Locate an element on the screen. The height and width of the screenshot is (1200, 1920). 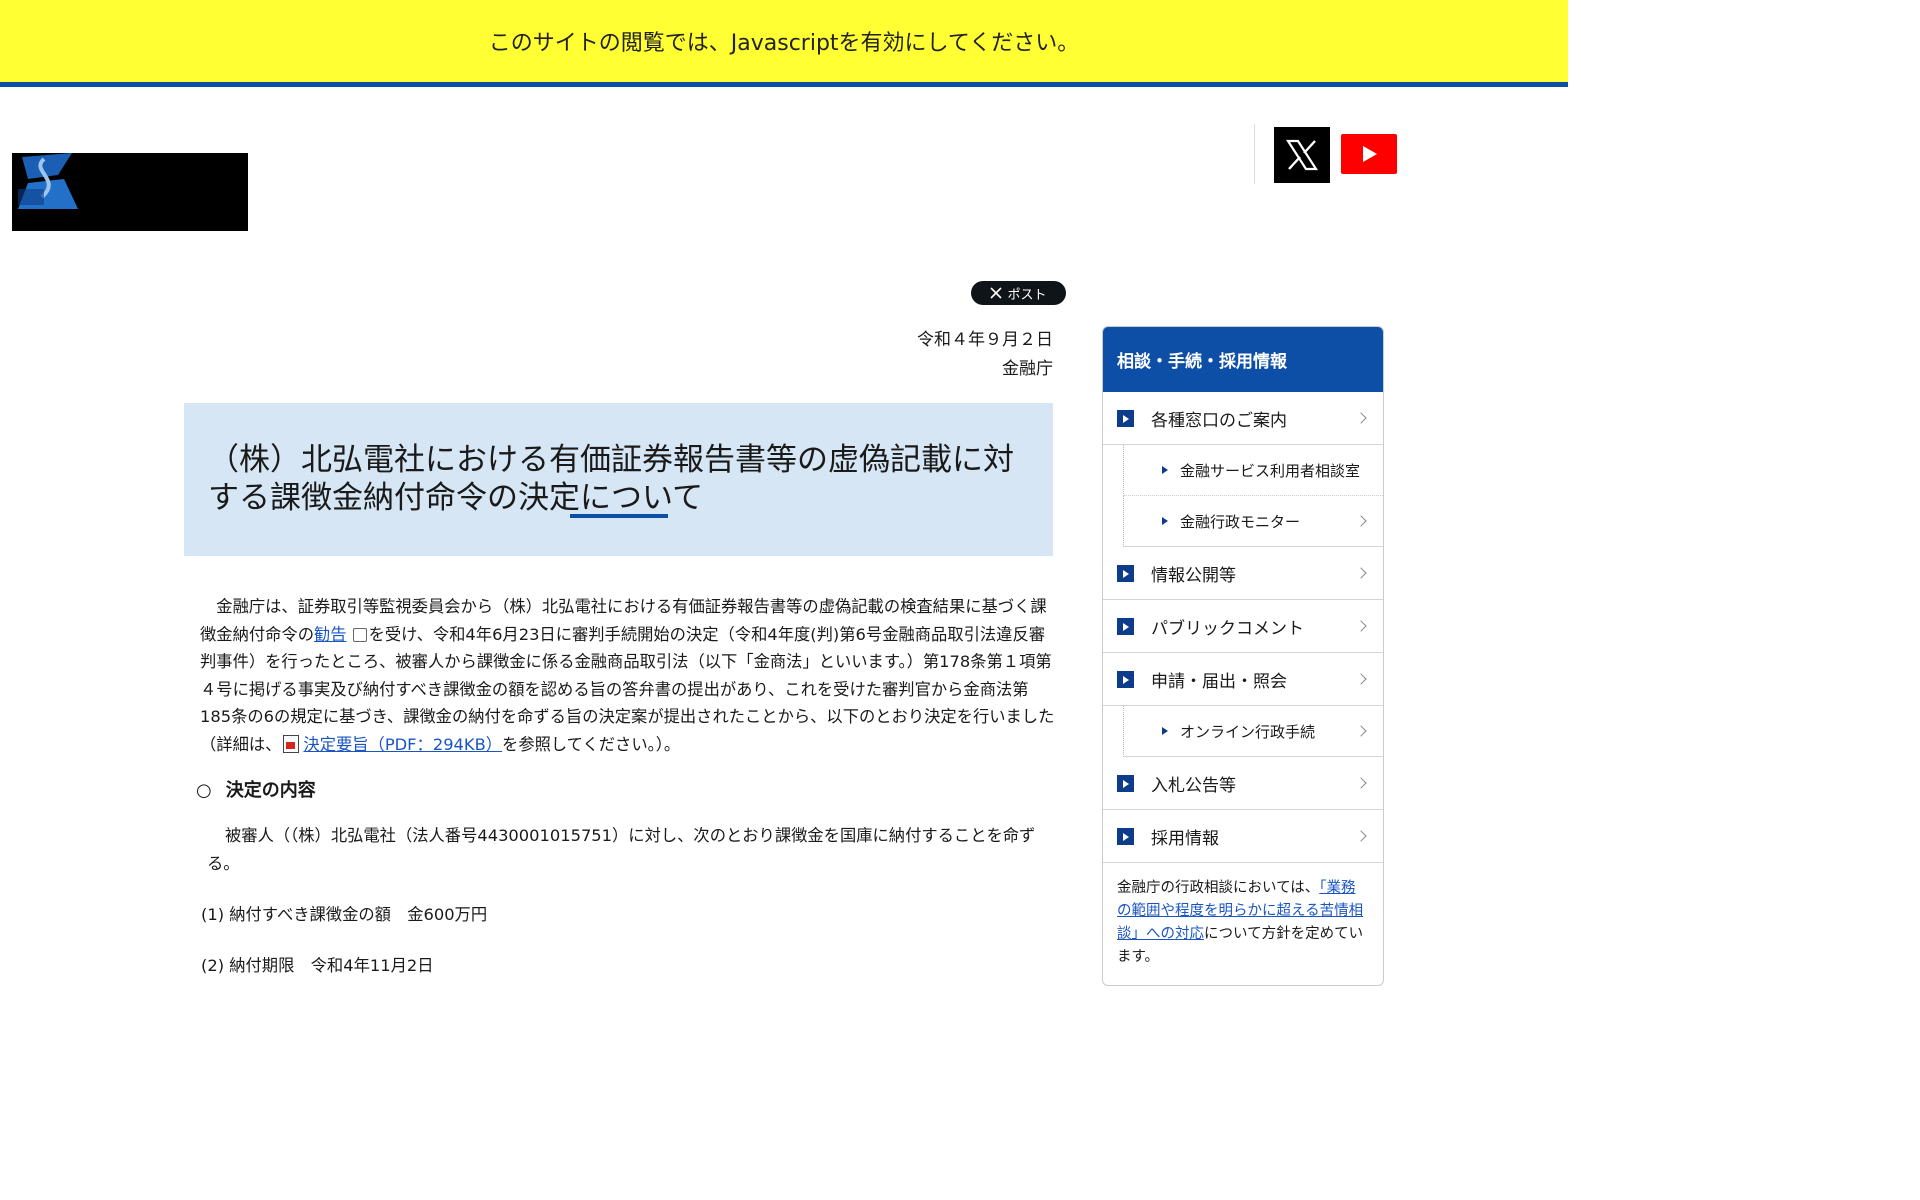
section-heading: ○ 決定の内容 is located at coordinates (256, 789).